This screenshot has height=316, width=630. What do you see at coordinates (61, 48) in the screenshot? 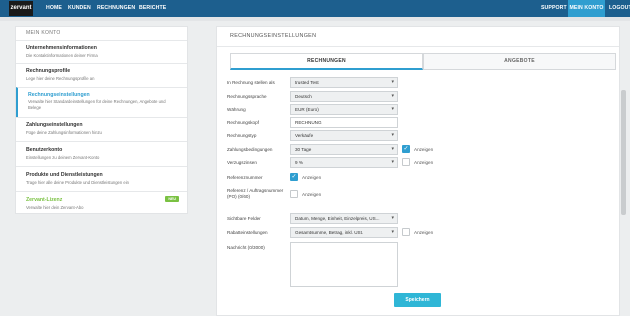
I see `sidebar-item-title: Unternehmensinformationen` at bounding box center [61, 48].